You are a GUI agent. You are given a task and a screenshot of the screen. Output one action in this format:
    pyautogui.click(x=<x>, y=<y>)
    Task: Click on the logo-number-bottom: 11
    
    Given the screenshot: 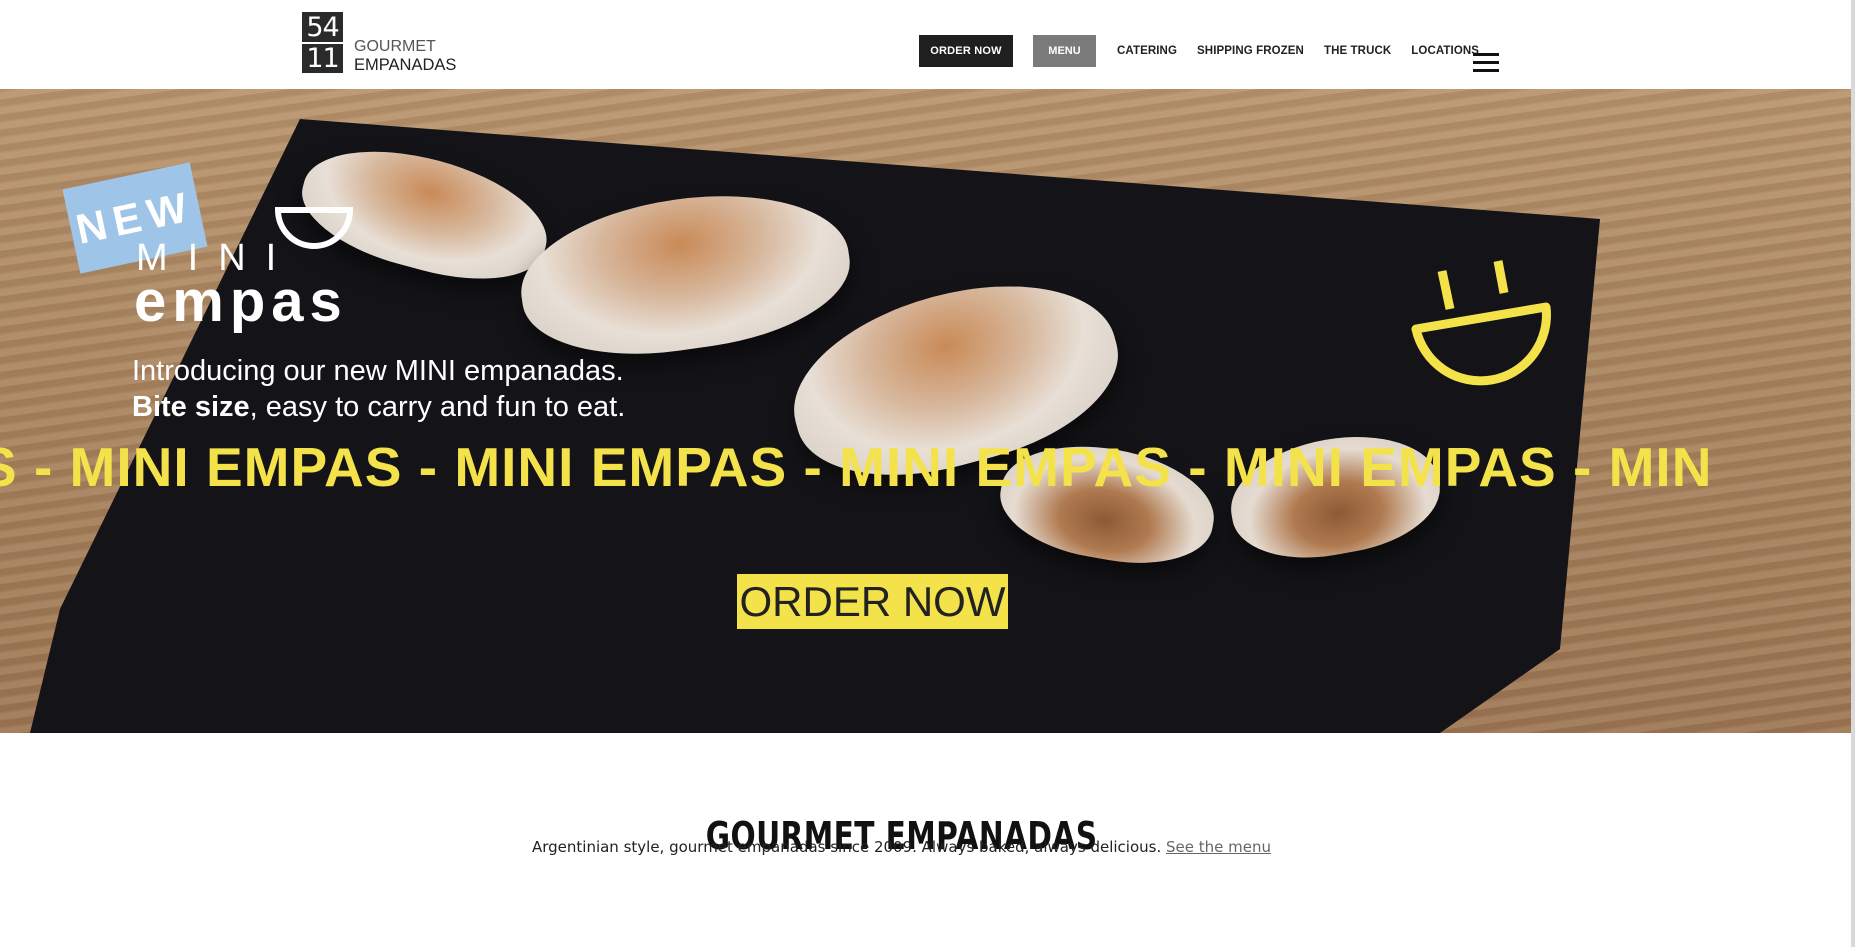 What is the action you would take?
    pyautogui.click(x=322, y=58)
    